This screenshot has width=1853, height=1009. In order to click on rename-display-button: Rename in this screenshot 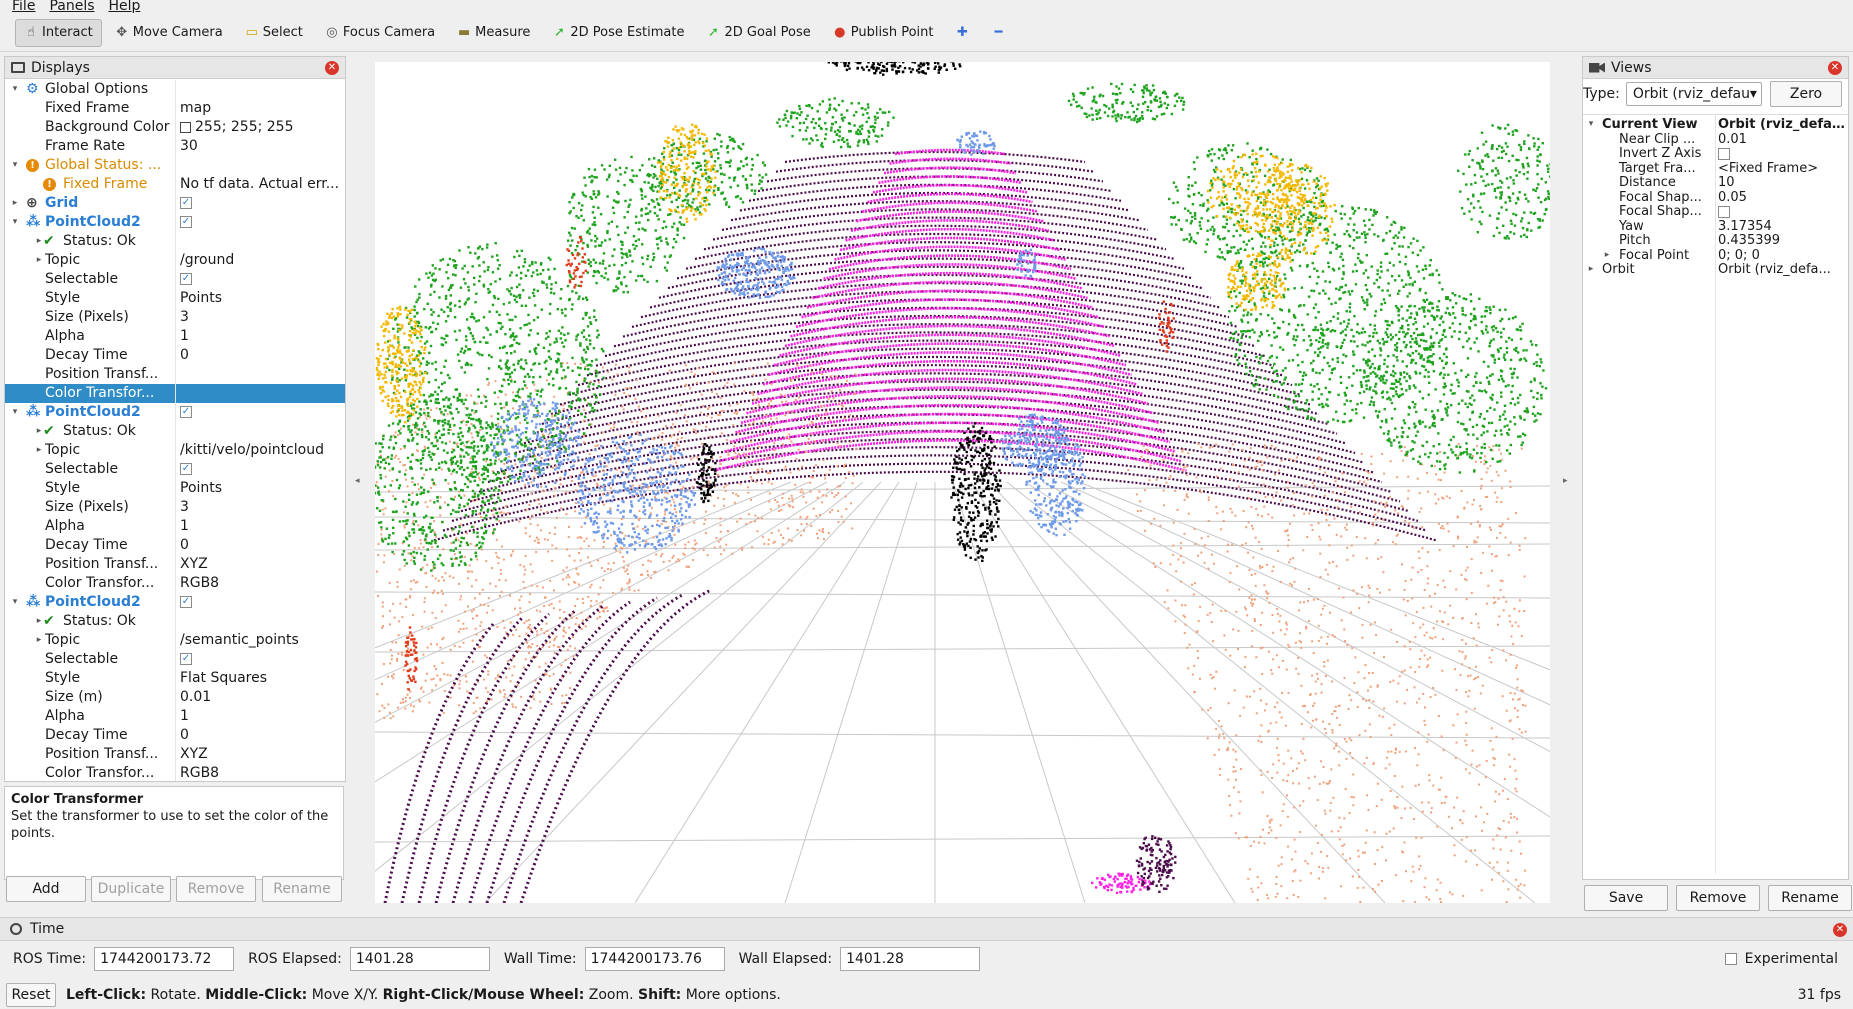, I will do `click(302, 889)`.